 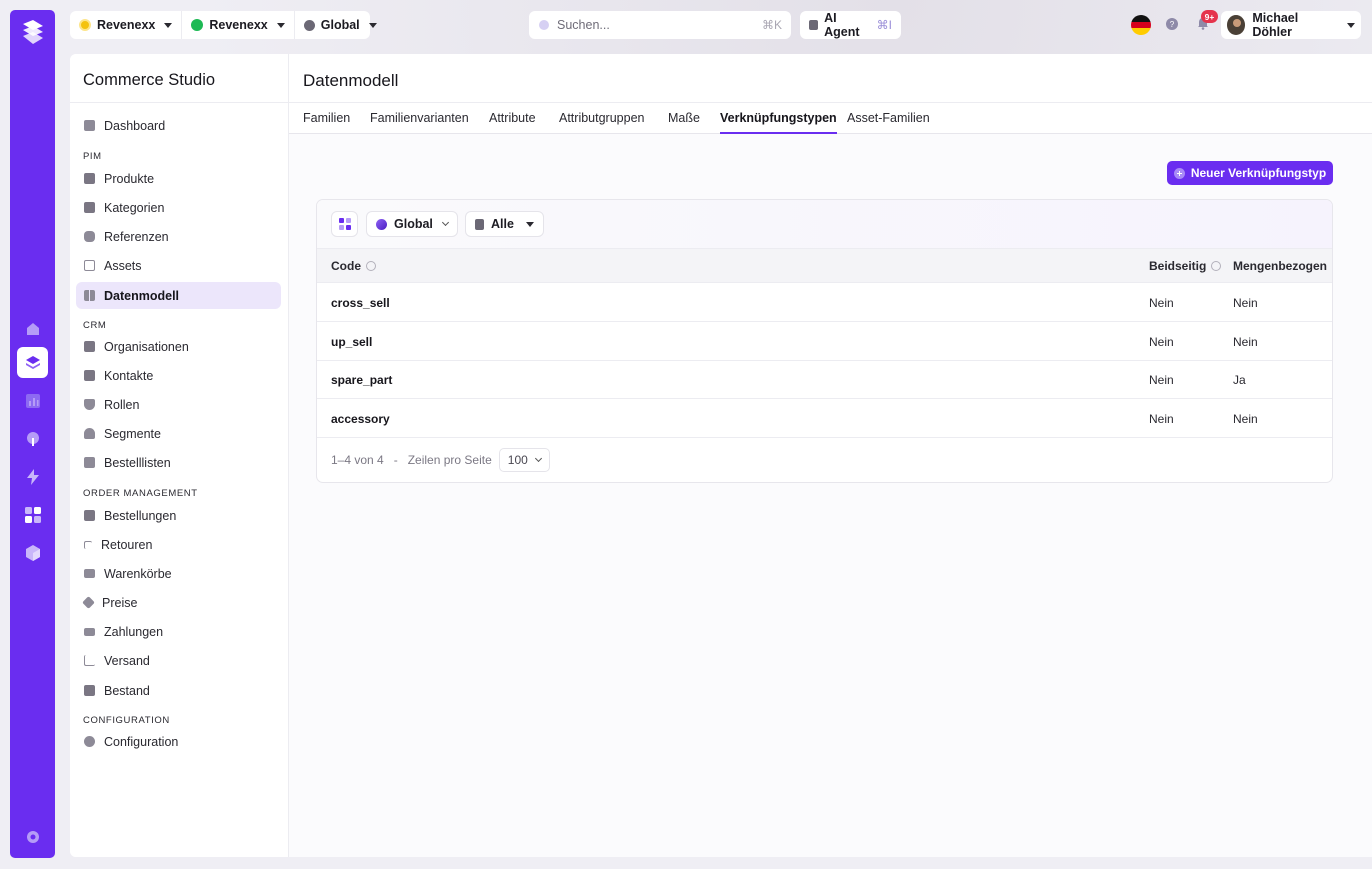 I want to click on settings-icon, so click(x=32, y=836).